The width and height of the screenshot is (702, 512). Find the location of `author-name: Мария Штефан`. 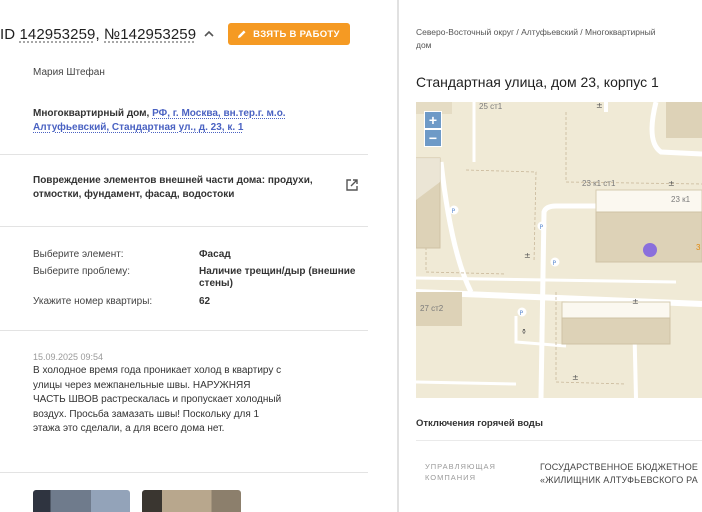

author-name: Мария Штефан is located at coordinates (69, 72).